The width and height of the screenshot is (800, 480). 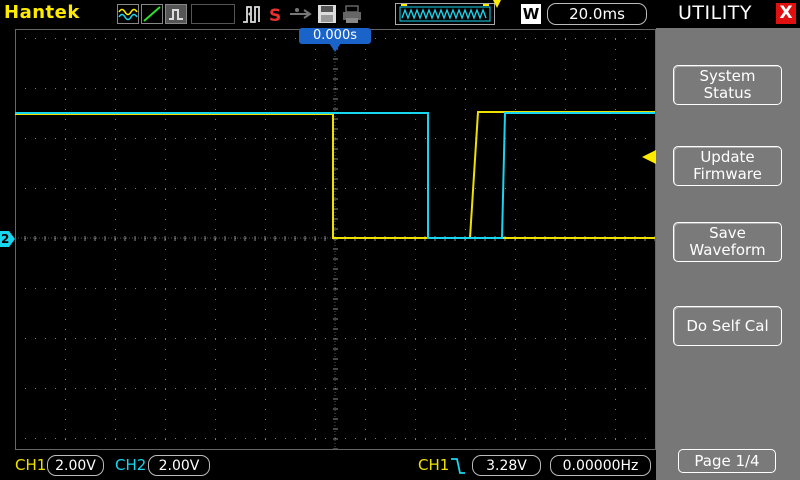 What do you see at coordinates (727, 326) in the screenshot?
I see `do-self-cal-button: Do Self Cal` at bounding box center [727, 326].